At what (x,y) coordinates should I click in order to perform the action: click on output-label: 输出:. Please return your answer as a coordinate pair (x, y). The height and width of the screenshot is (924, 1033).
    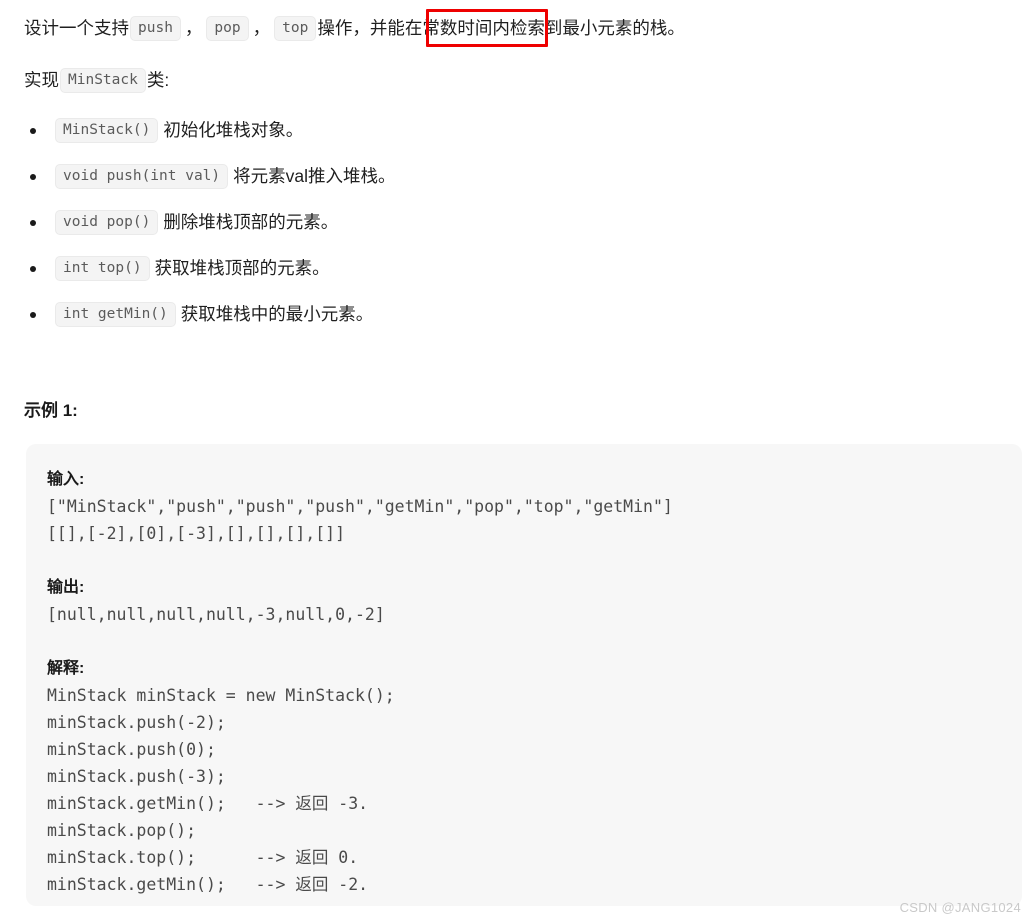
    Looking at the image, I should click on (66, 587).